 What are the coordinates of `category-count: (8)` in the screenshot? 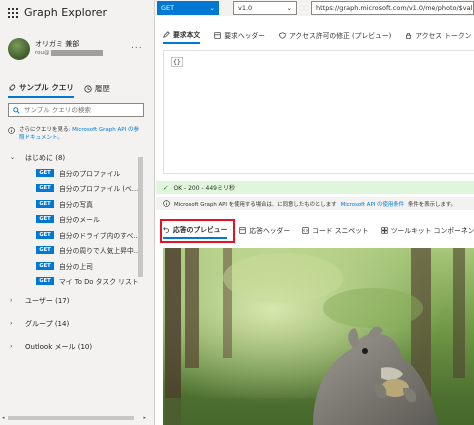 It's located at (60, 157).